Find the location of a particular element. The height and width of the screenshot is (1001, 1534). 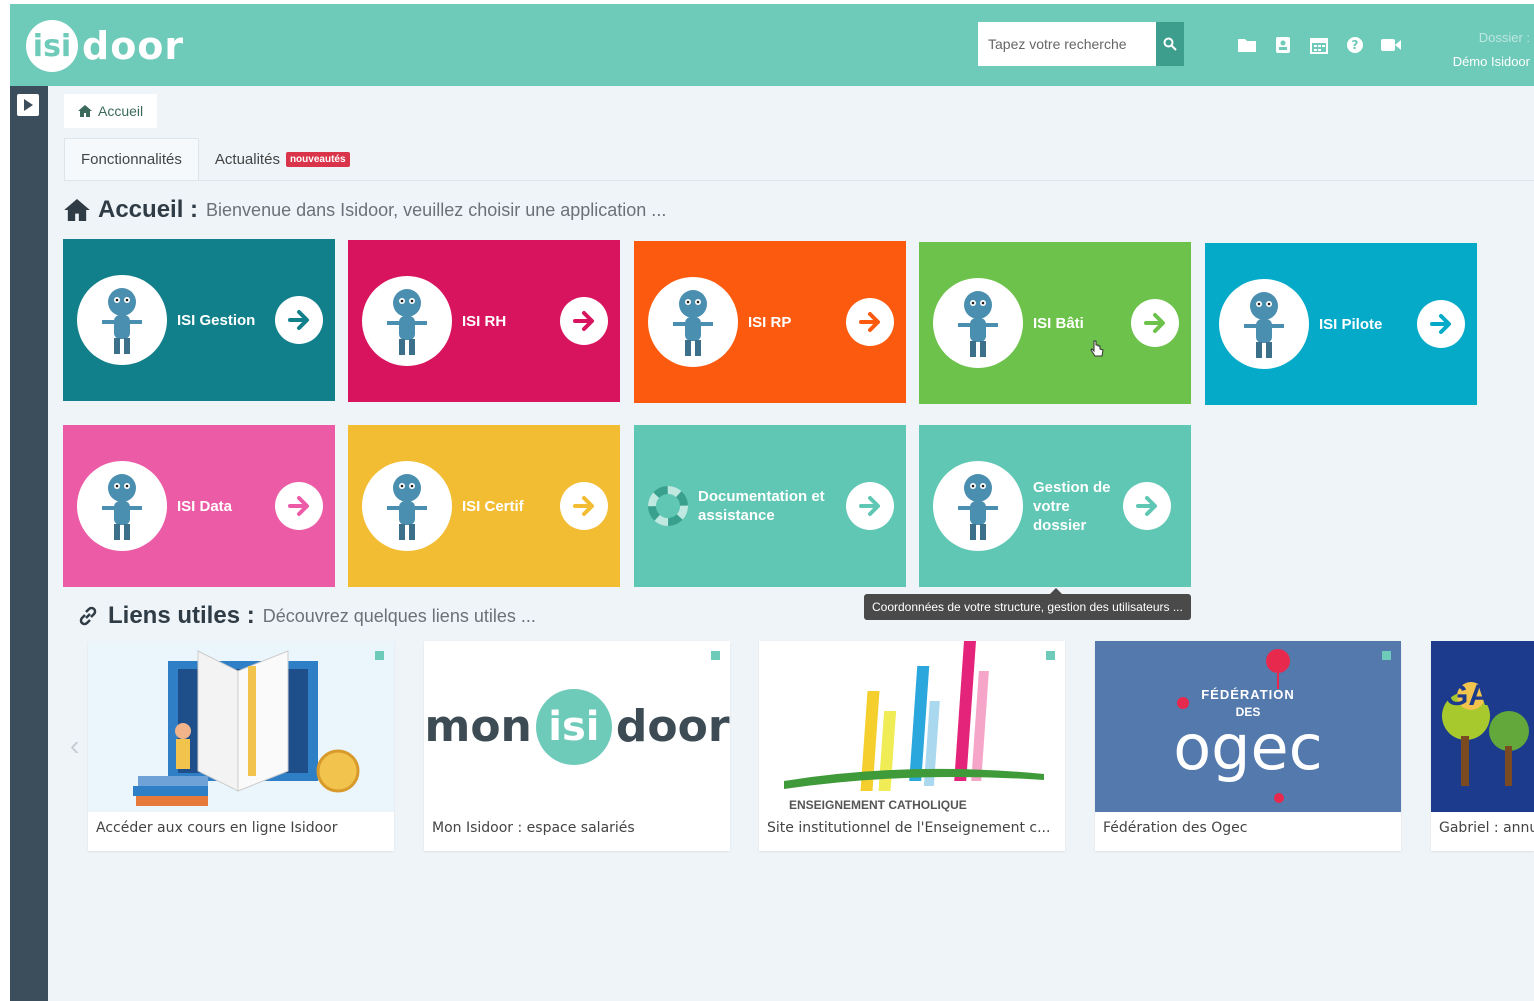

link-card-gabriel: GA Gabriel : annu is located at coordinates (1482, 746).